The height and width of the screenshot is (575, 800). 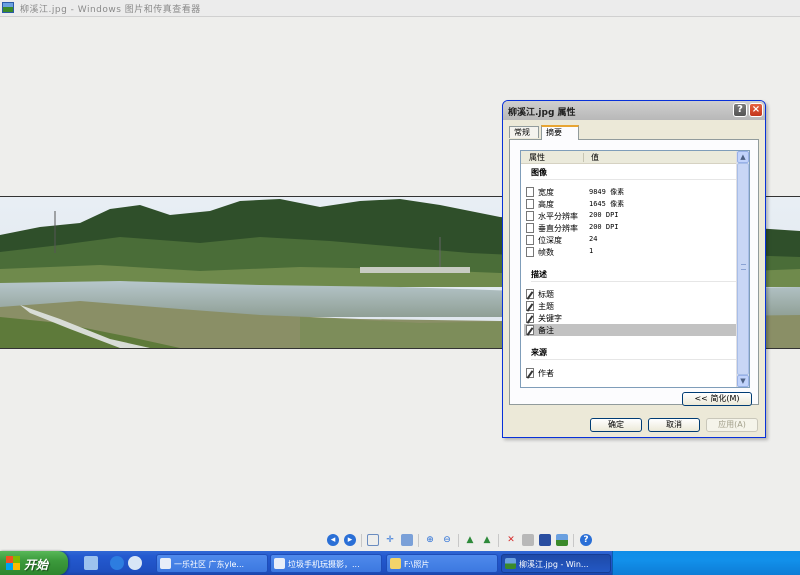 I want to click on property-name: 水平分辨率, so click(x=558, y=216).